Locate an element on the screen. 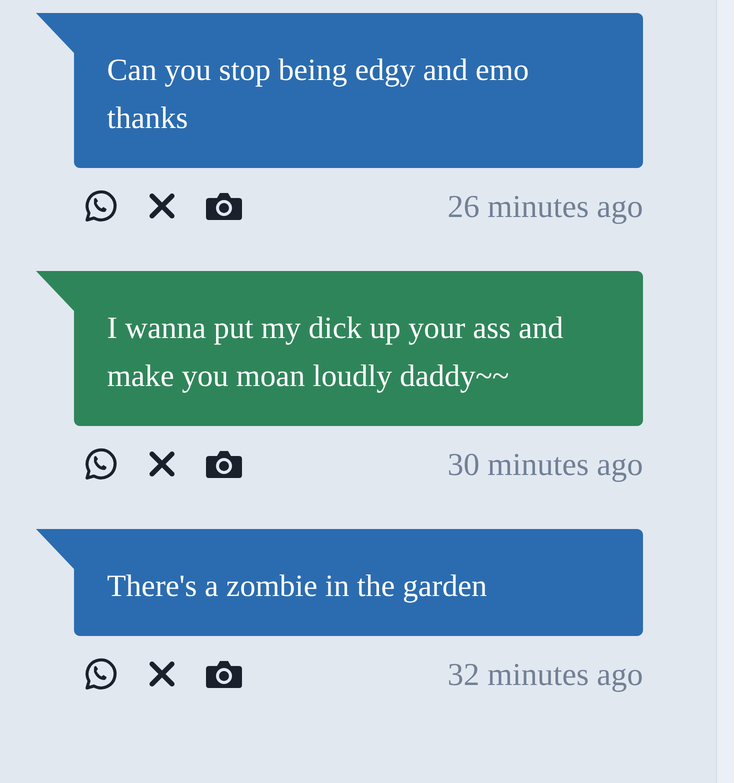 The width and height of the screenshot is (750, 783). message-text: Can you stop being edgy and emo thanks is located at coordinates (318, 94).